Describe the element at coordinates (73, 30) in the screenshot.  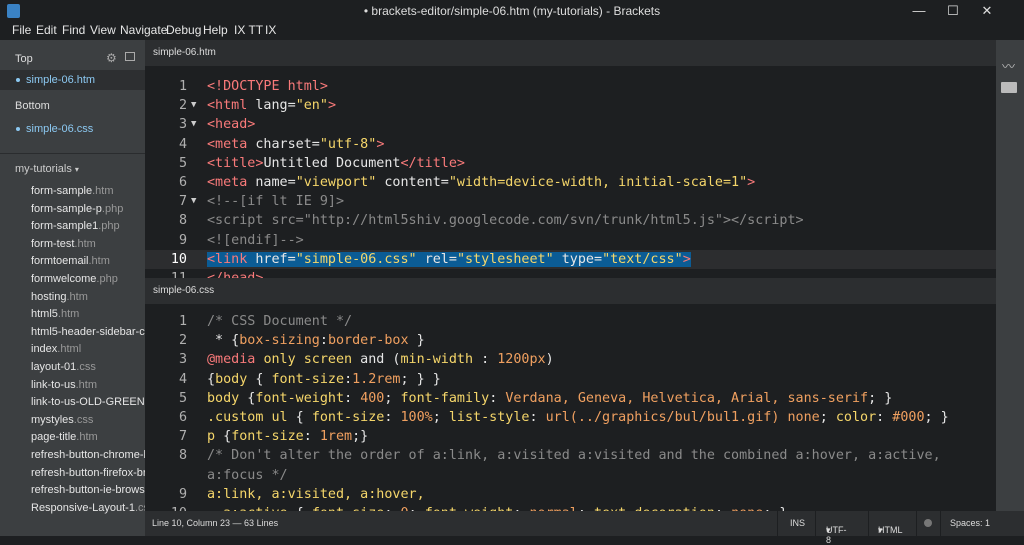
I see `menu-find: Find` at that location.